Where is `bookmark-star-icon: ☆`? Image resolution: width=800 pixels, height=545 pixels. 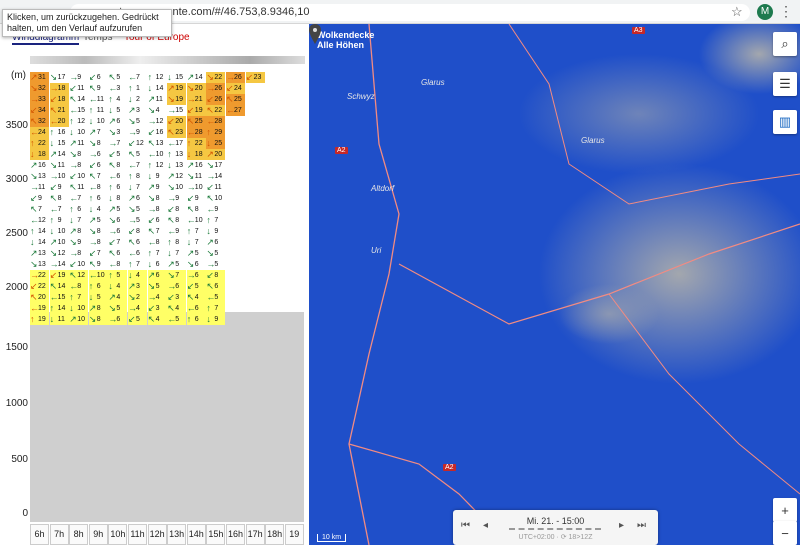 bookmark-star-icon: ☆ is located at coordinates (737, 12).